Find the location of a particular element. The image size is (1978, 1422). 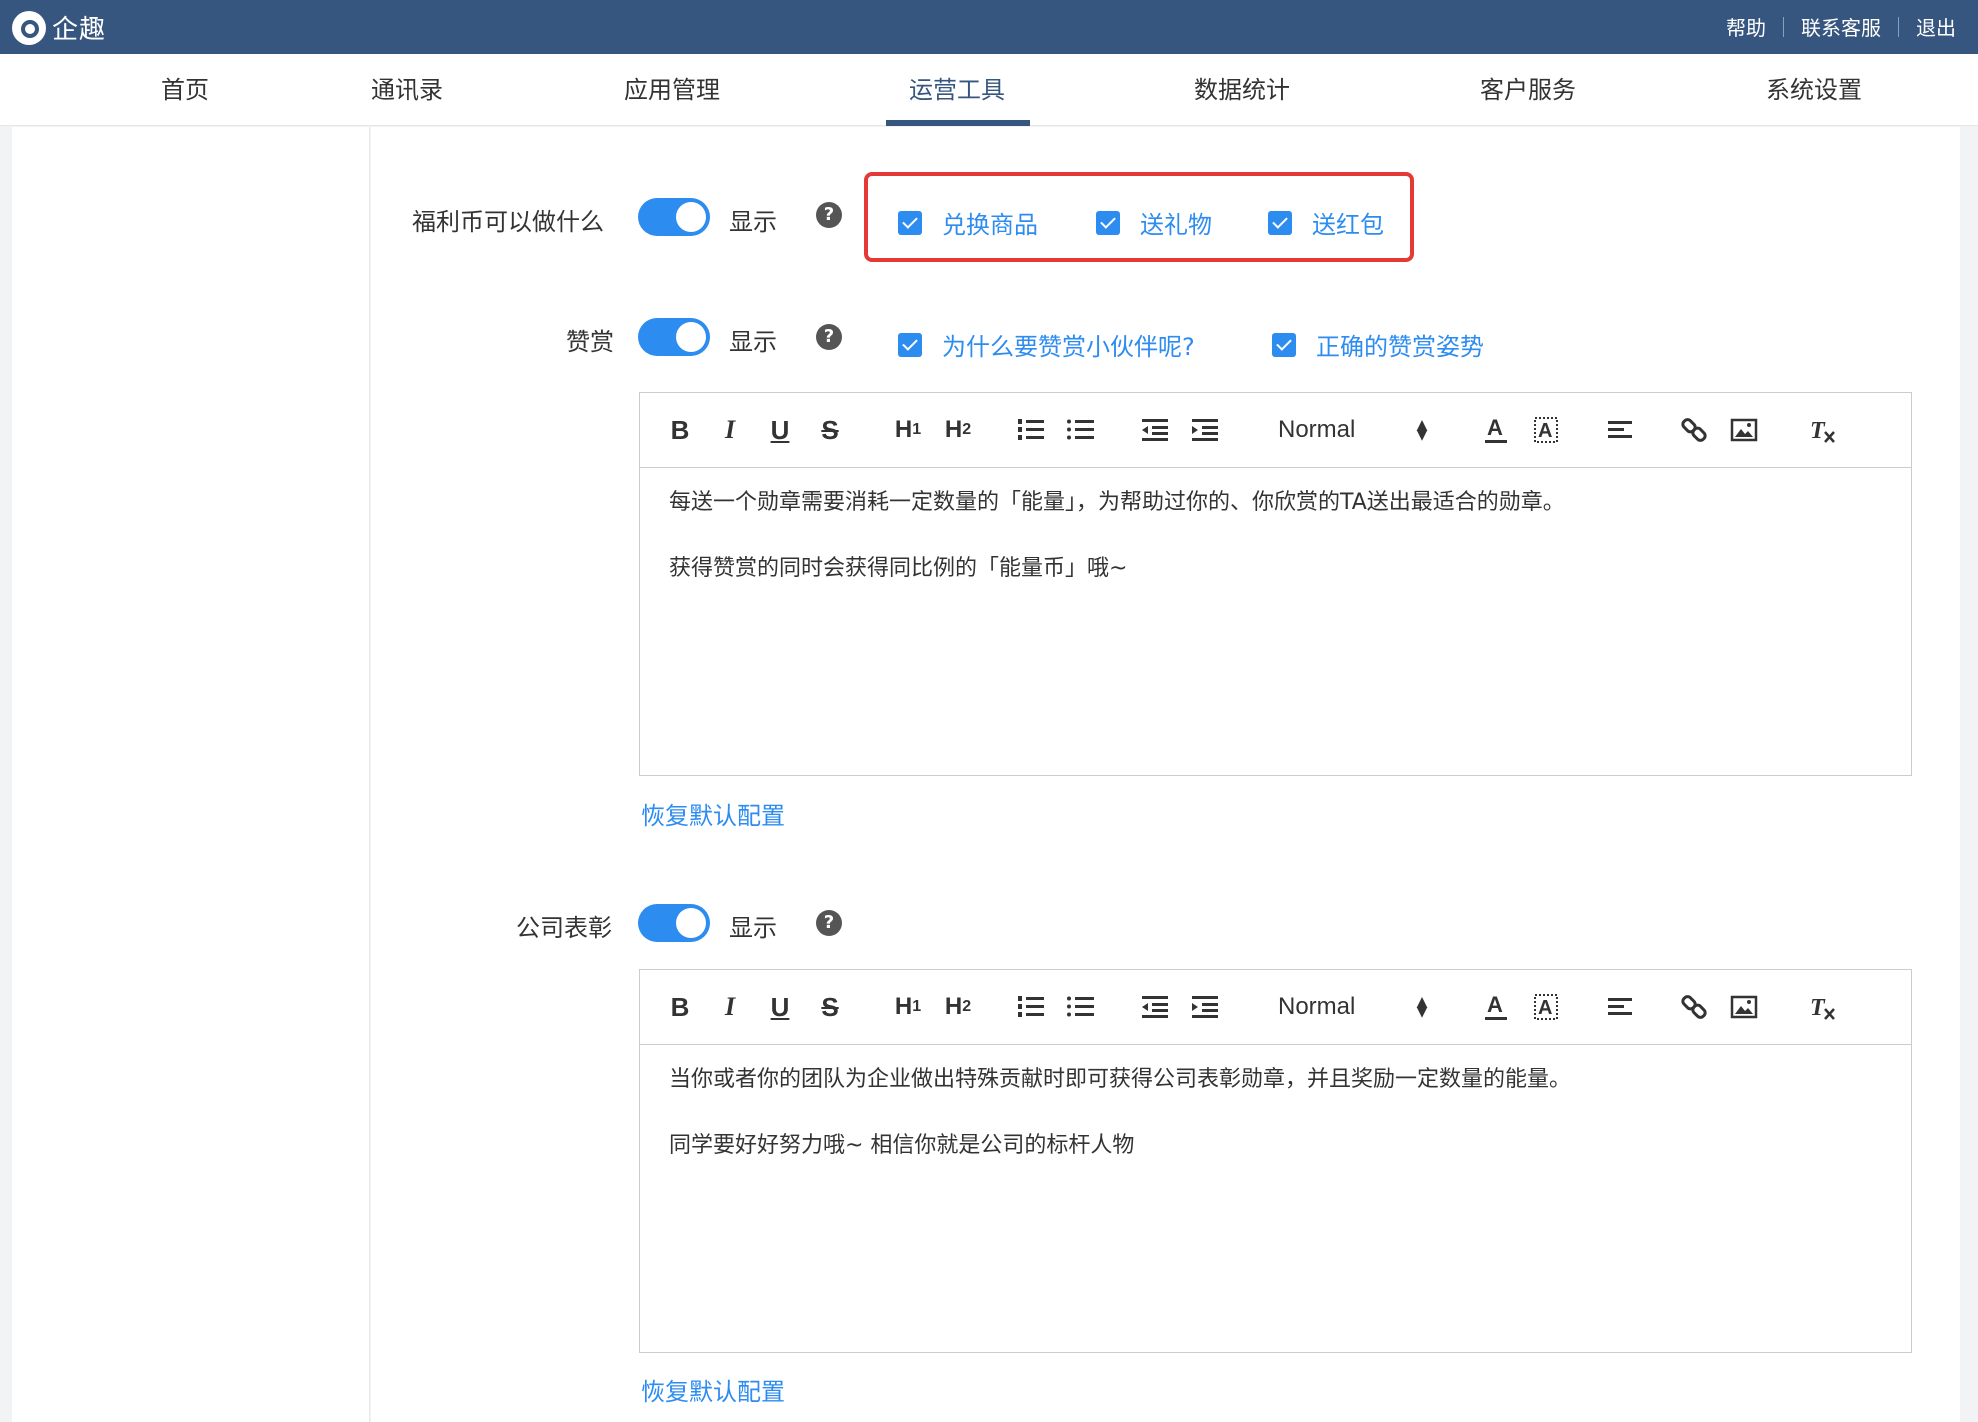

checkbox-label: 送红包 is located at coordinates (1348, 225).